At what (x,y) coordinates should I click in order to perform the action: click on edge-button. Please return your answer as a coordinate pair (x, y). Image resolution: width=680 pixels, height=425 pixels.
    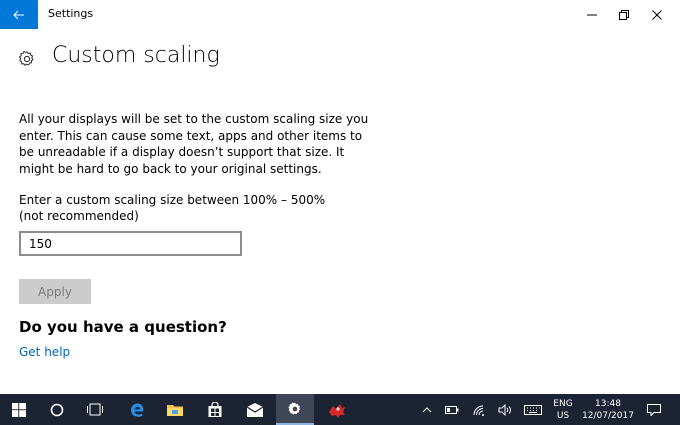
    Looking at the image, I should click on (137, 409).